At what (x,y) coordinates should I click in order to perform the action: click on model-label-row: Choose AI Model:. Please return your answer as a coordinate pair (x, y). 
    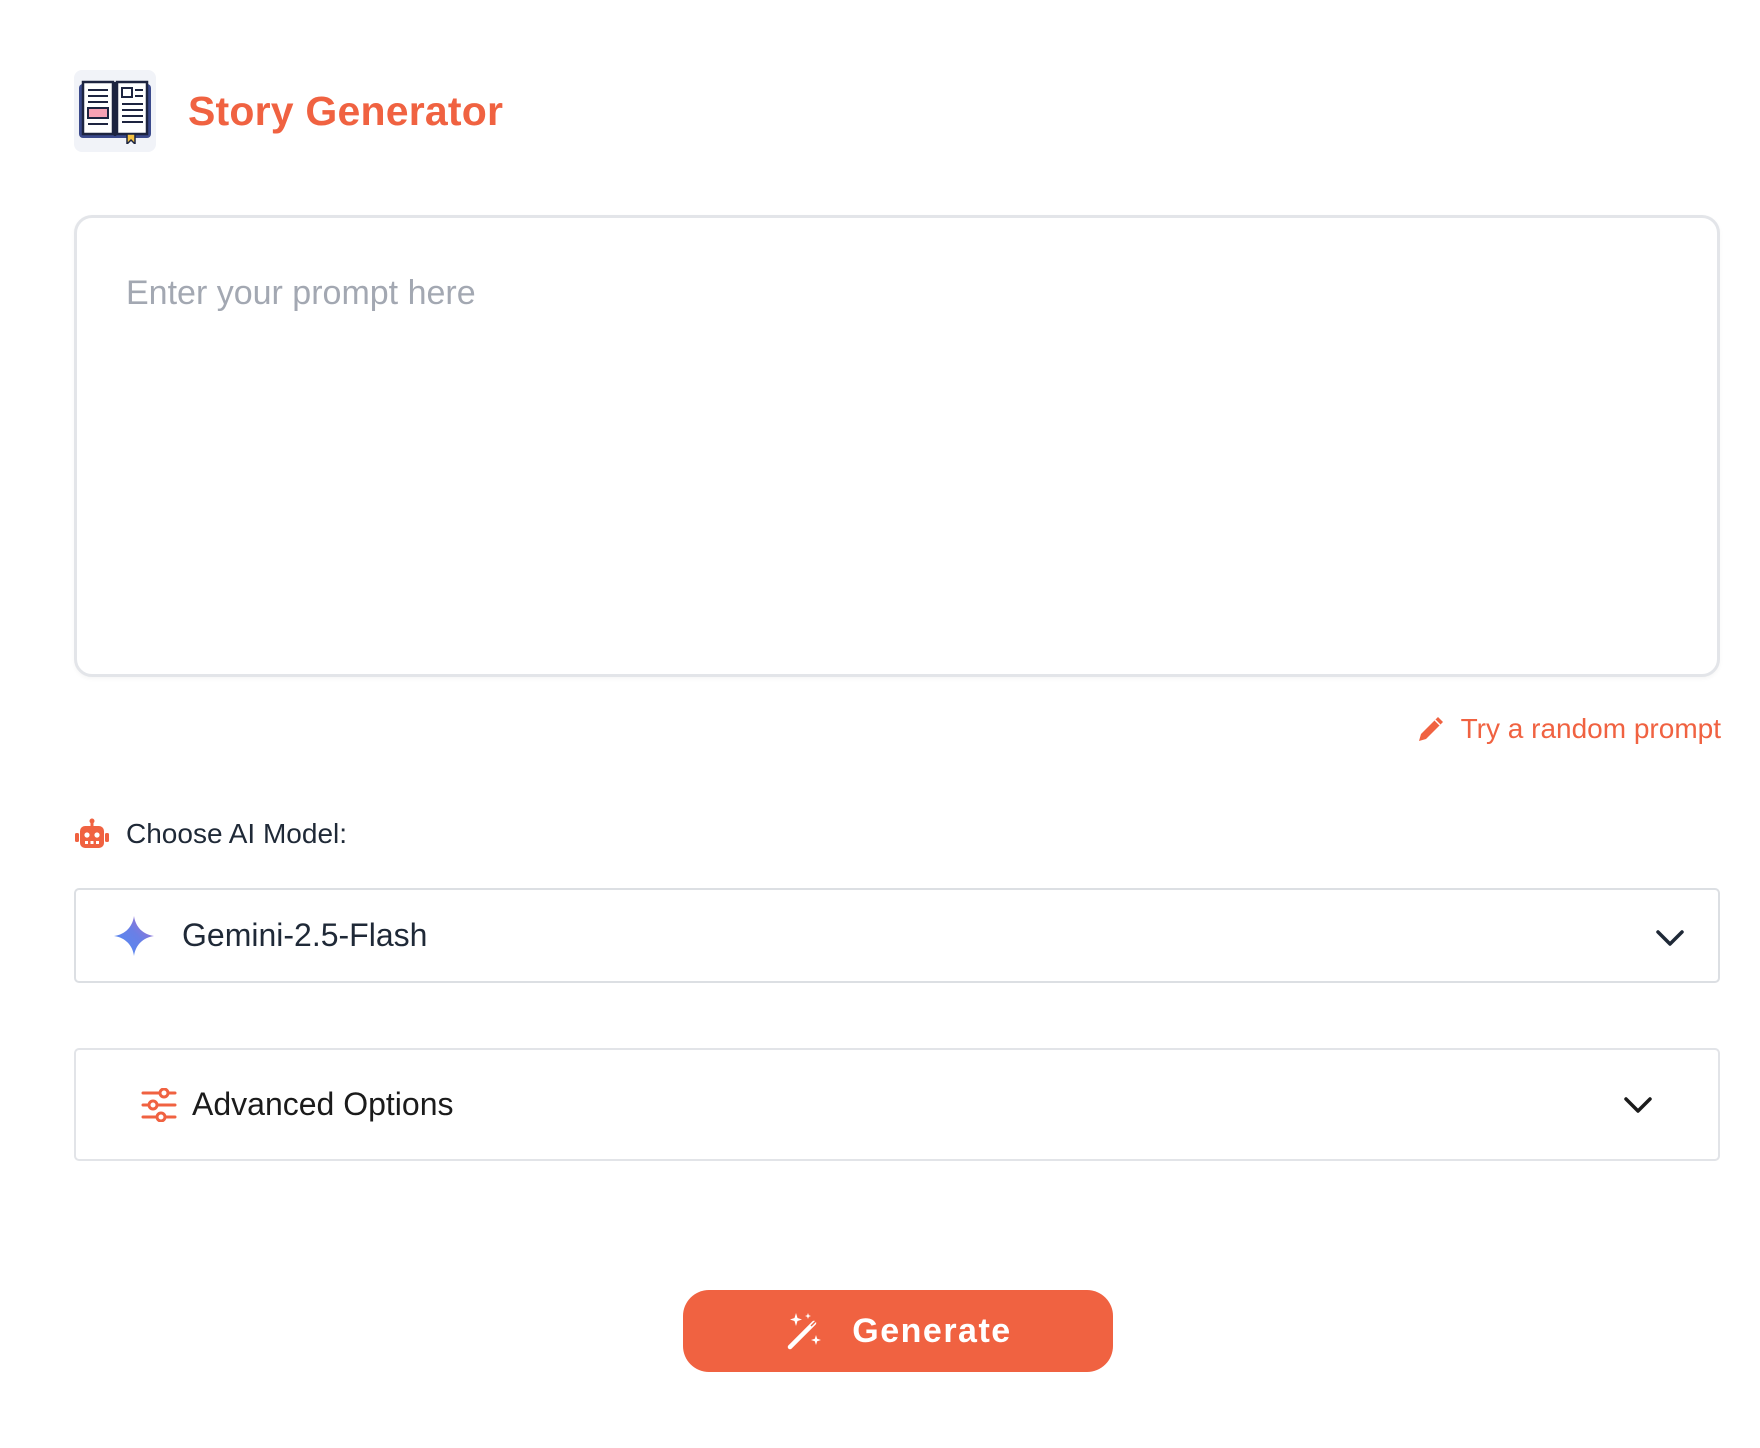
    Looking at the image, I should click on (210, 834).